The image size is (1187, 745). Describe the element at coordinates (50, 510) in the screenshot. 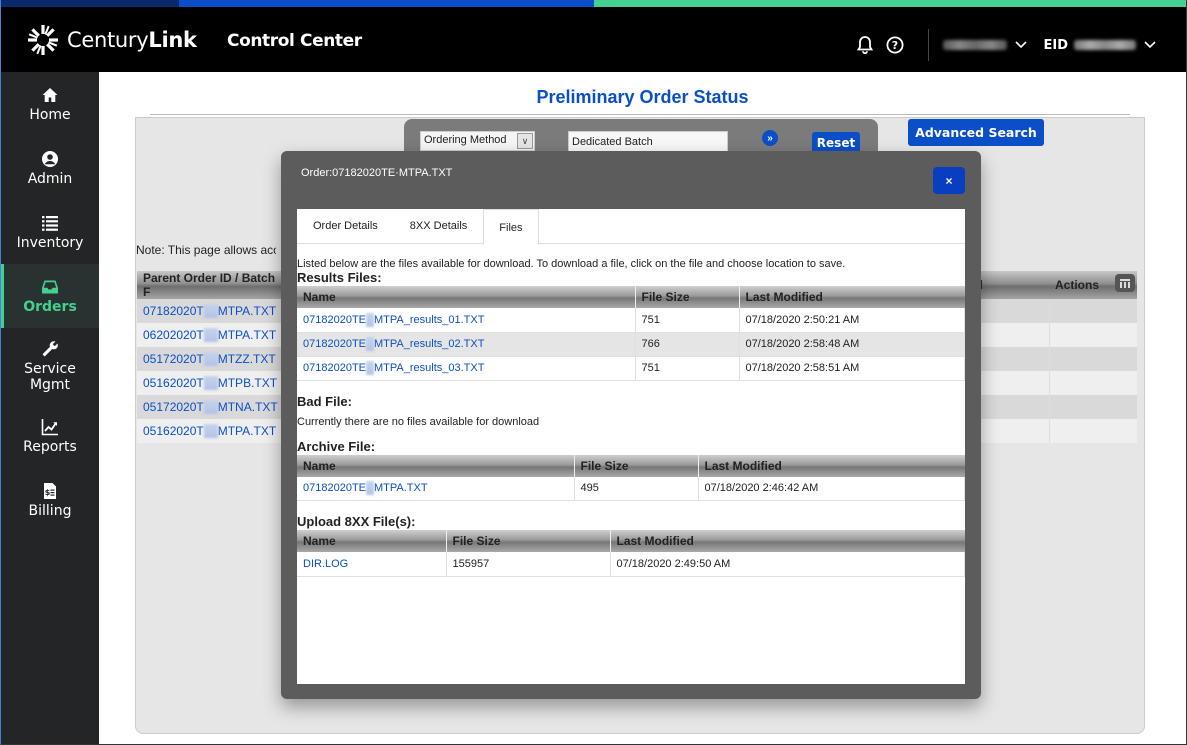

I see `sidebar-item-label: Billing` at that location.